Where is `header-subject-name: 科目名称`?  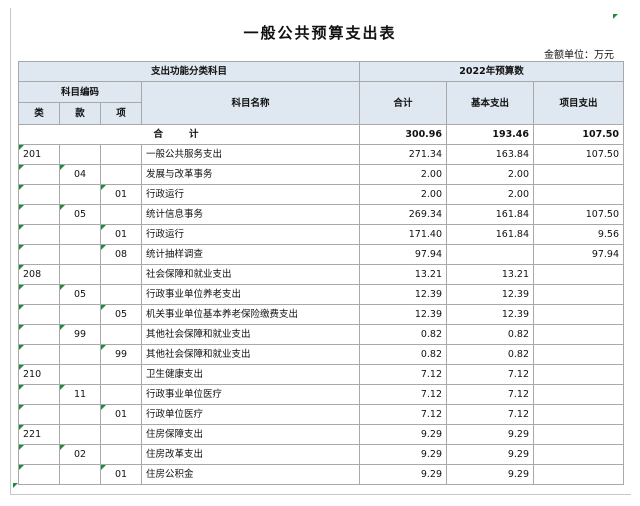
header-subject-name: 科目名称 is located at coordinates (250, 103).